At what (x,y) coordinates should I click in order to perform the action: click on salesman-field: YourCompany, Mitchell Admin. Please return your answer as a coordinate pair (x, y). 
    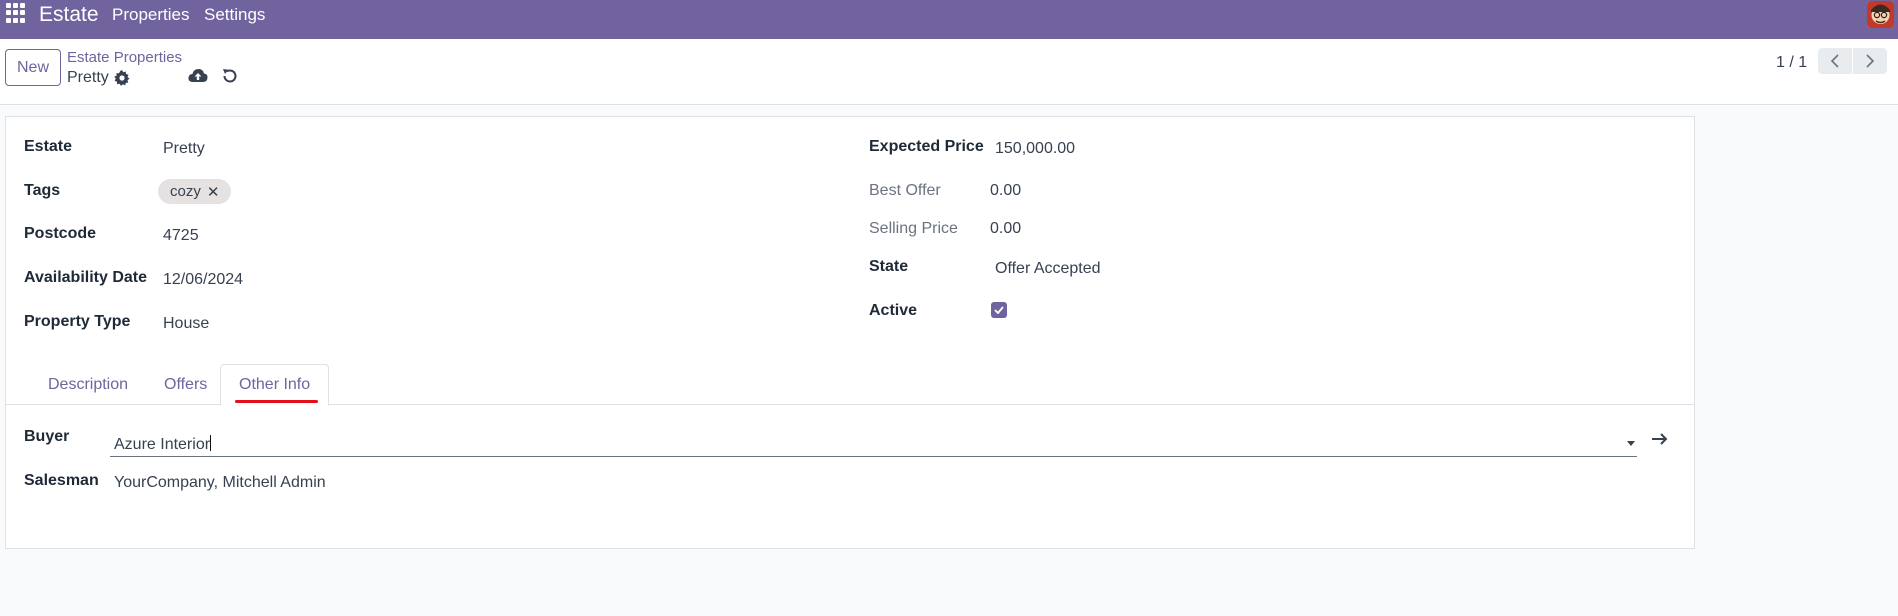
    Looking at the image, I should click on (220, 483).